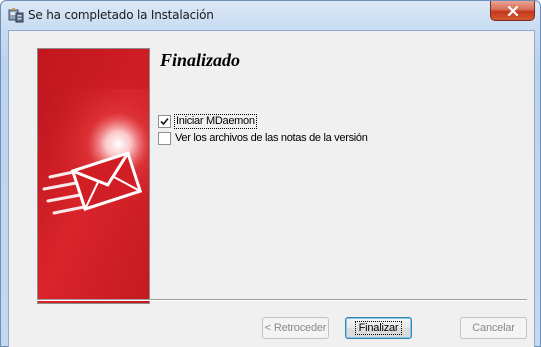  I want to click on finish-button-label: Finalizar, so click(378, 328).